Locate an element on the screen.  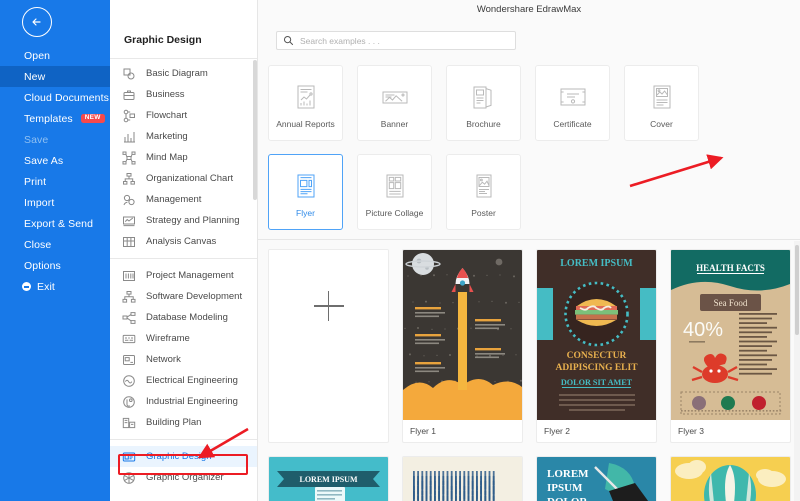
type-card-picture-collage: Picture Collage is located at coordinates (394, 192).